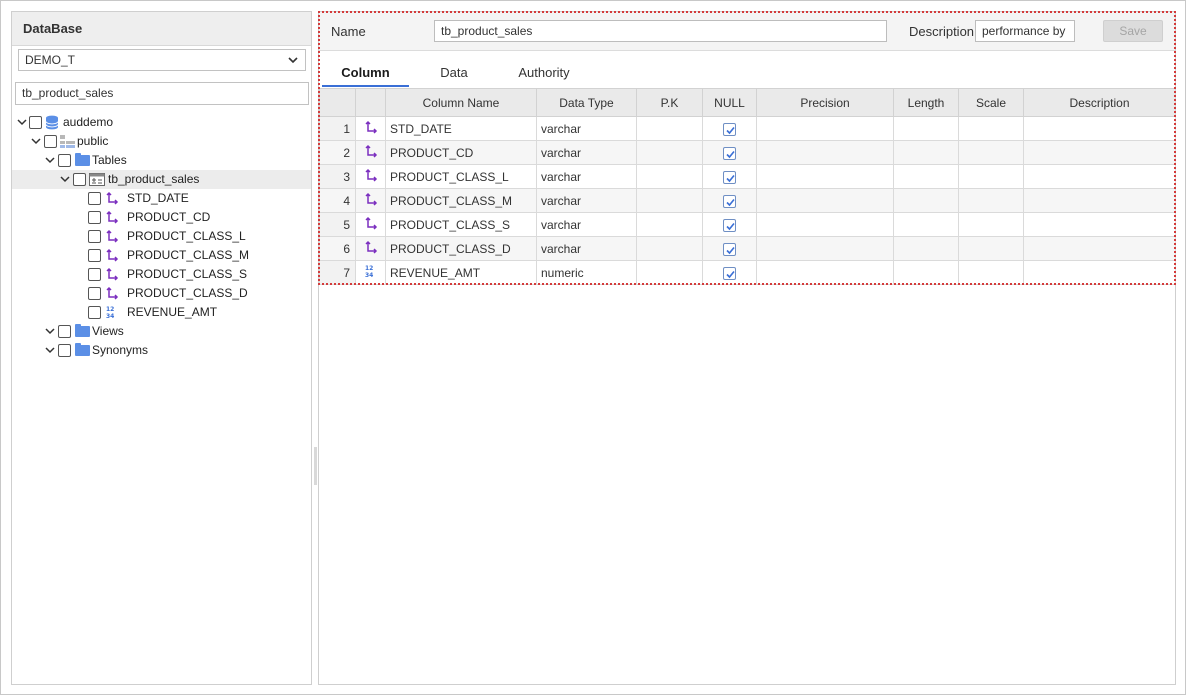 The height and width of the screenshot is (695, 1186). What do you see at coordinates (461, 176) in the screenshot?
I see `cell-column-name: PRODUCT_CLASS_L` at bounding box center [461, 176].